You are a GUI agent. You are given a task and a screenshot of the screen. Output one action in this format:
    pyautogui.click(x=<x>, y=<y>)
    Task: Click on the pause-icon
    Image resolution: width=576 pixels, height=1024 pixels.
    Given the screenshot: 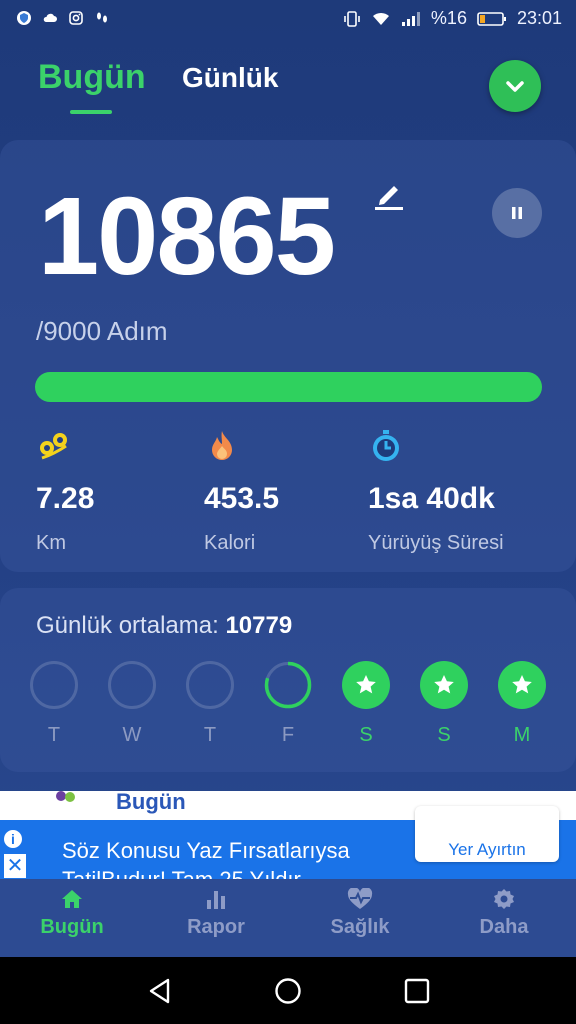 What is the action you would take?
    pyautogui.click(x=517, y=213)
    